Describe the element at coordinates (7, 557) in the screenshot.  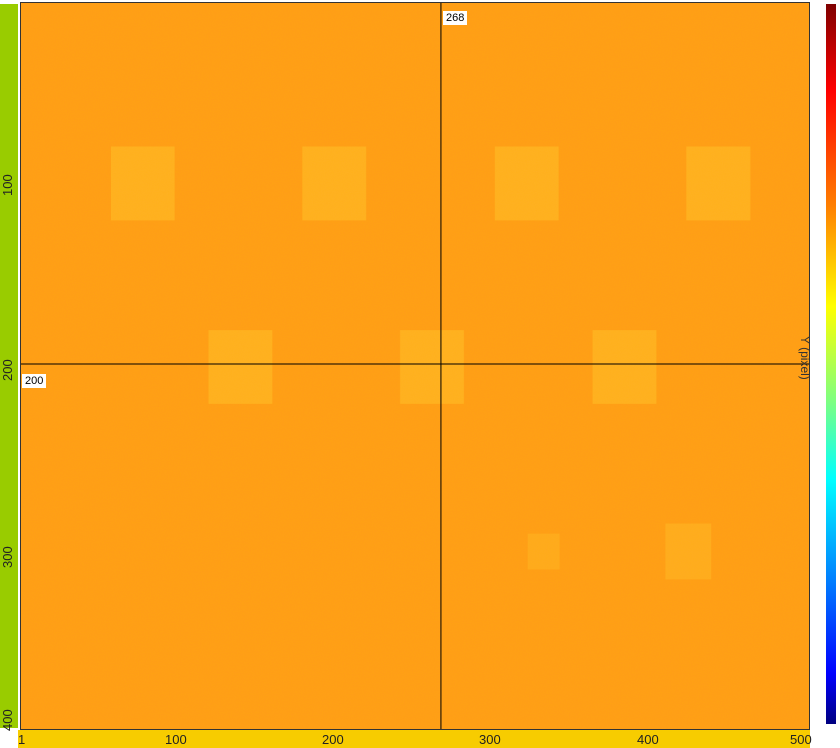
I see `y-tick-label: 300` at that location.